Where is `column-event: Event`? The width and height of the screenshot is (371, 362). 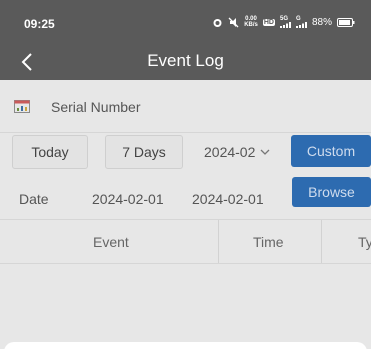
column-event: Event is located at coordinates (111, 242).